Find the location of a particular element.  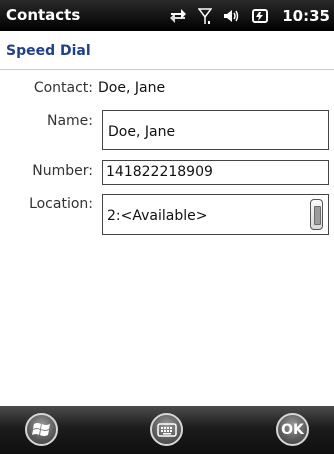

softkey-bar: OK is located at coordinates (167, 430).